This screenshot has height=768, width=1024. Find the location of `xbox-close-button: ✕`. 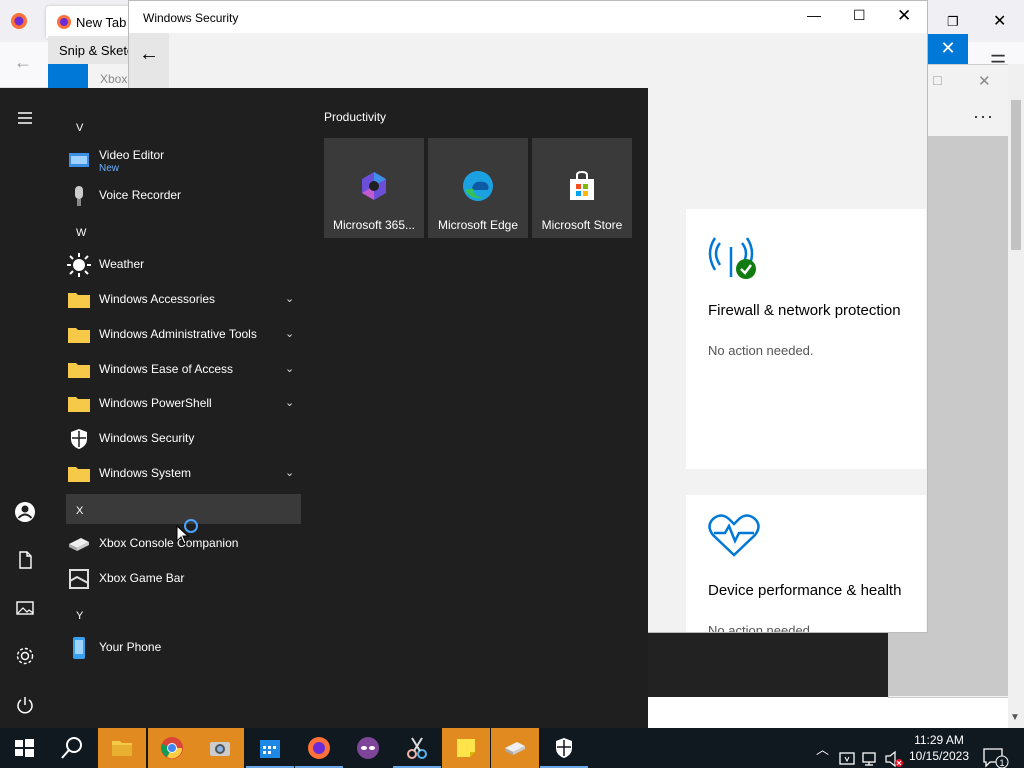

xbox-close-button: ✕ is located at coordinates (948, 49).